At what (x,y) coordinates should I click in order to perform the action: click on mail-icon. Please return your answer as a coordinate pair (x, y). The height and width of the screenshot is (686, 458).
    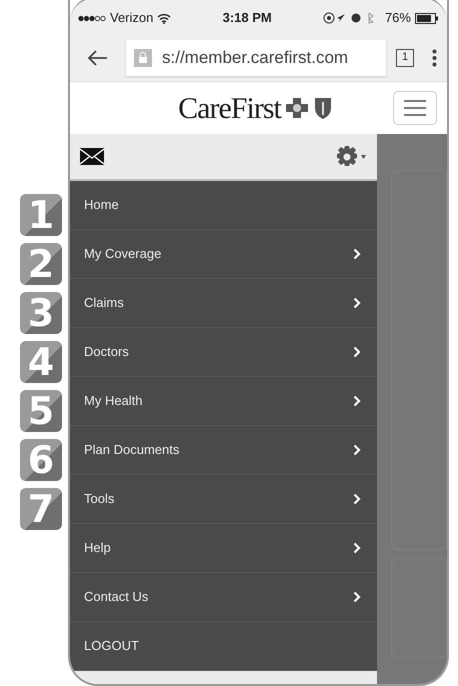
    Looking at the image, I should click on (92, 156).